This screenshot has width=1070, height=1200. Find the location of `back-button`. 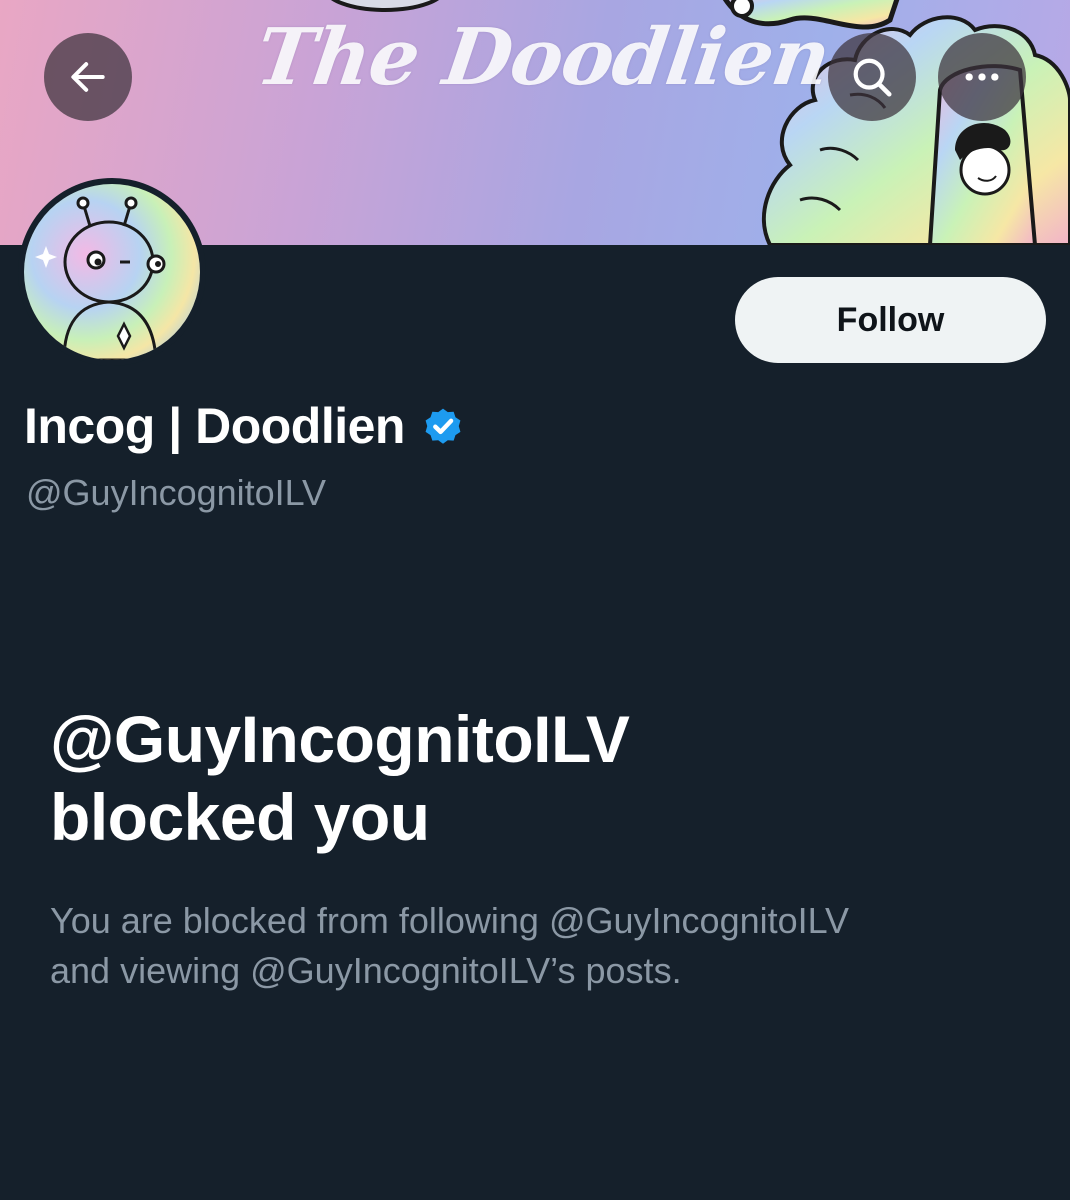

back-button is located at coordinates (88, 77).